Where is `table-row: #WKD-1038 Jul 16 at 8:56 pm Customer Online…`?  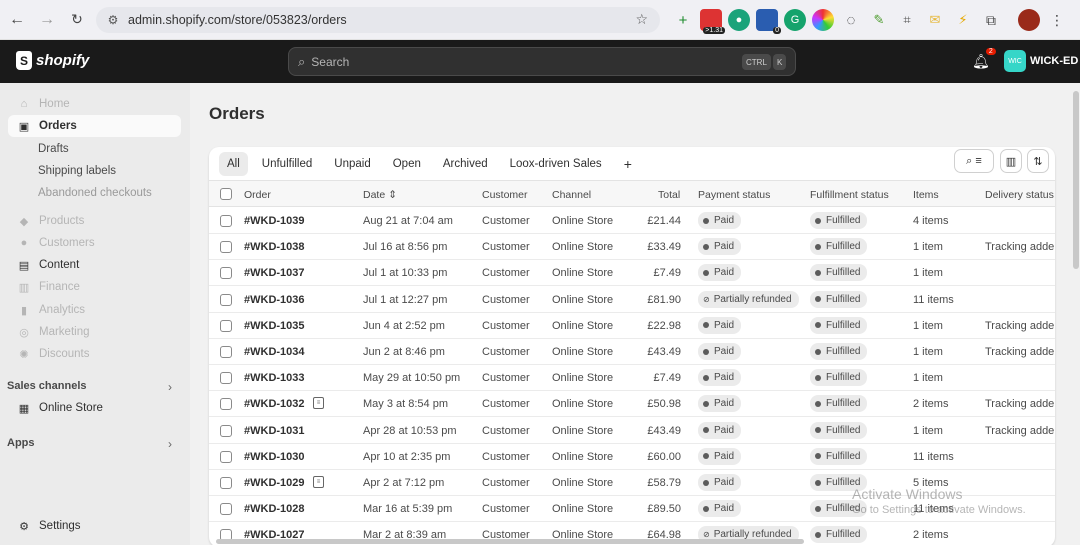 table-row: #WKD-1038 Jul 16 at 8:56 pm Customer Online… is located at coordinates (632, 247).